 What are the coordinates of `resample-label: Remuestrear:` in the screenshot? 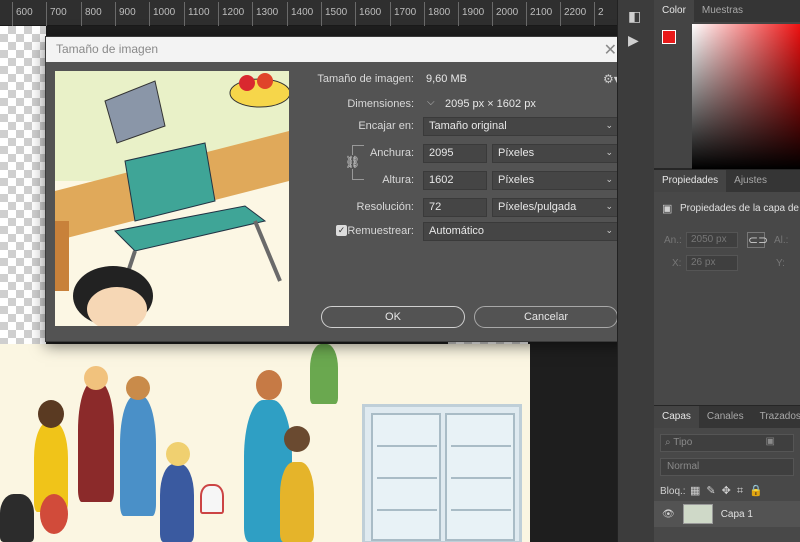 It's located at (380, 231).